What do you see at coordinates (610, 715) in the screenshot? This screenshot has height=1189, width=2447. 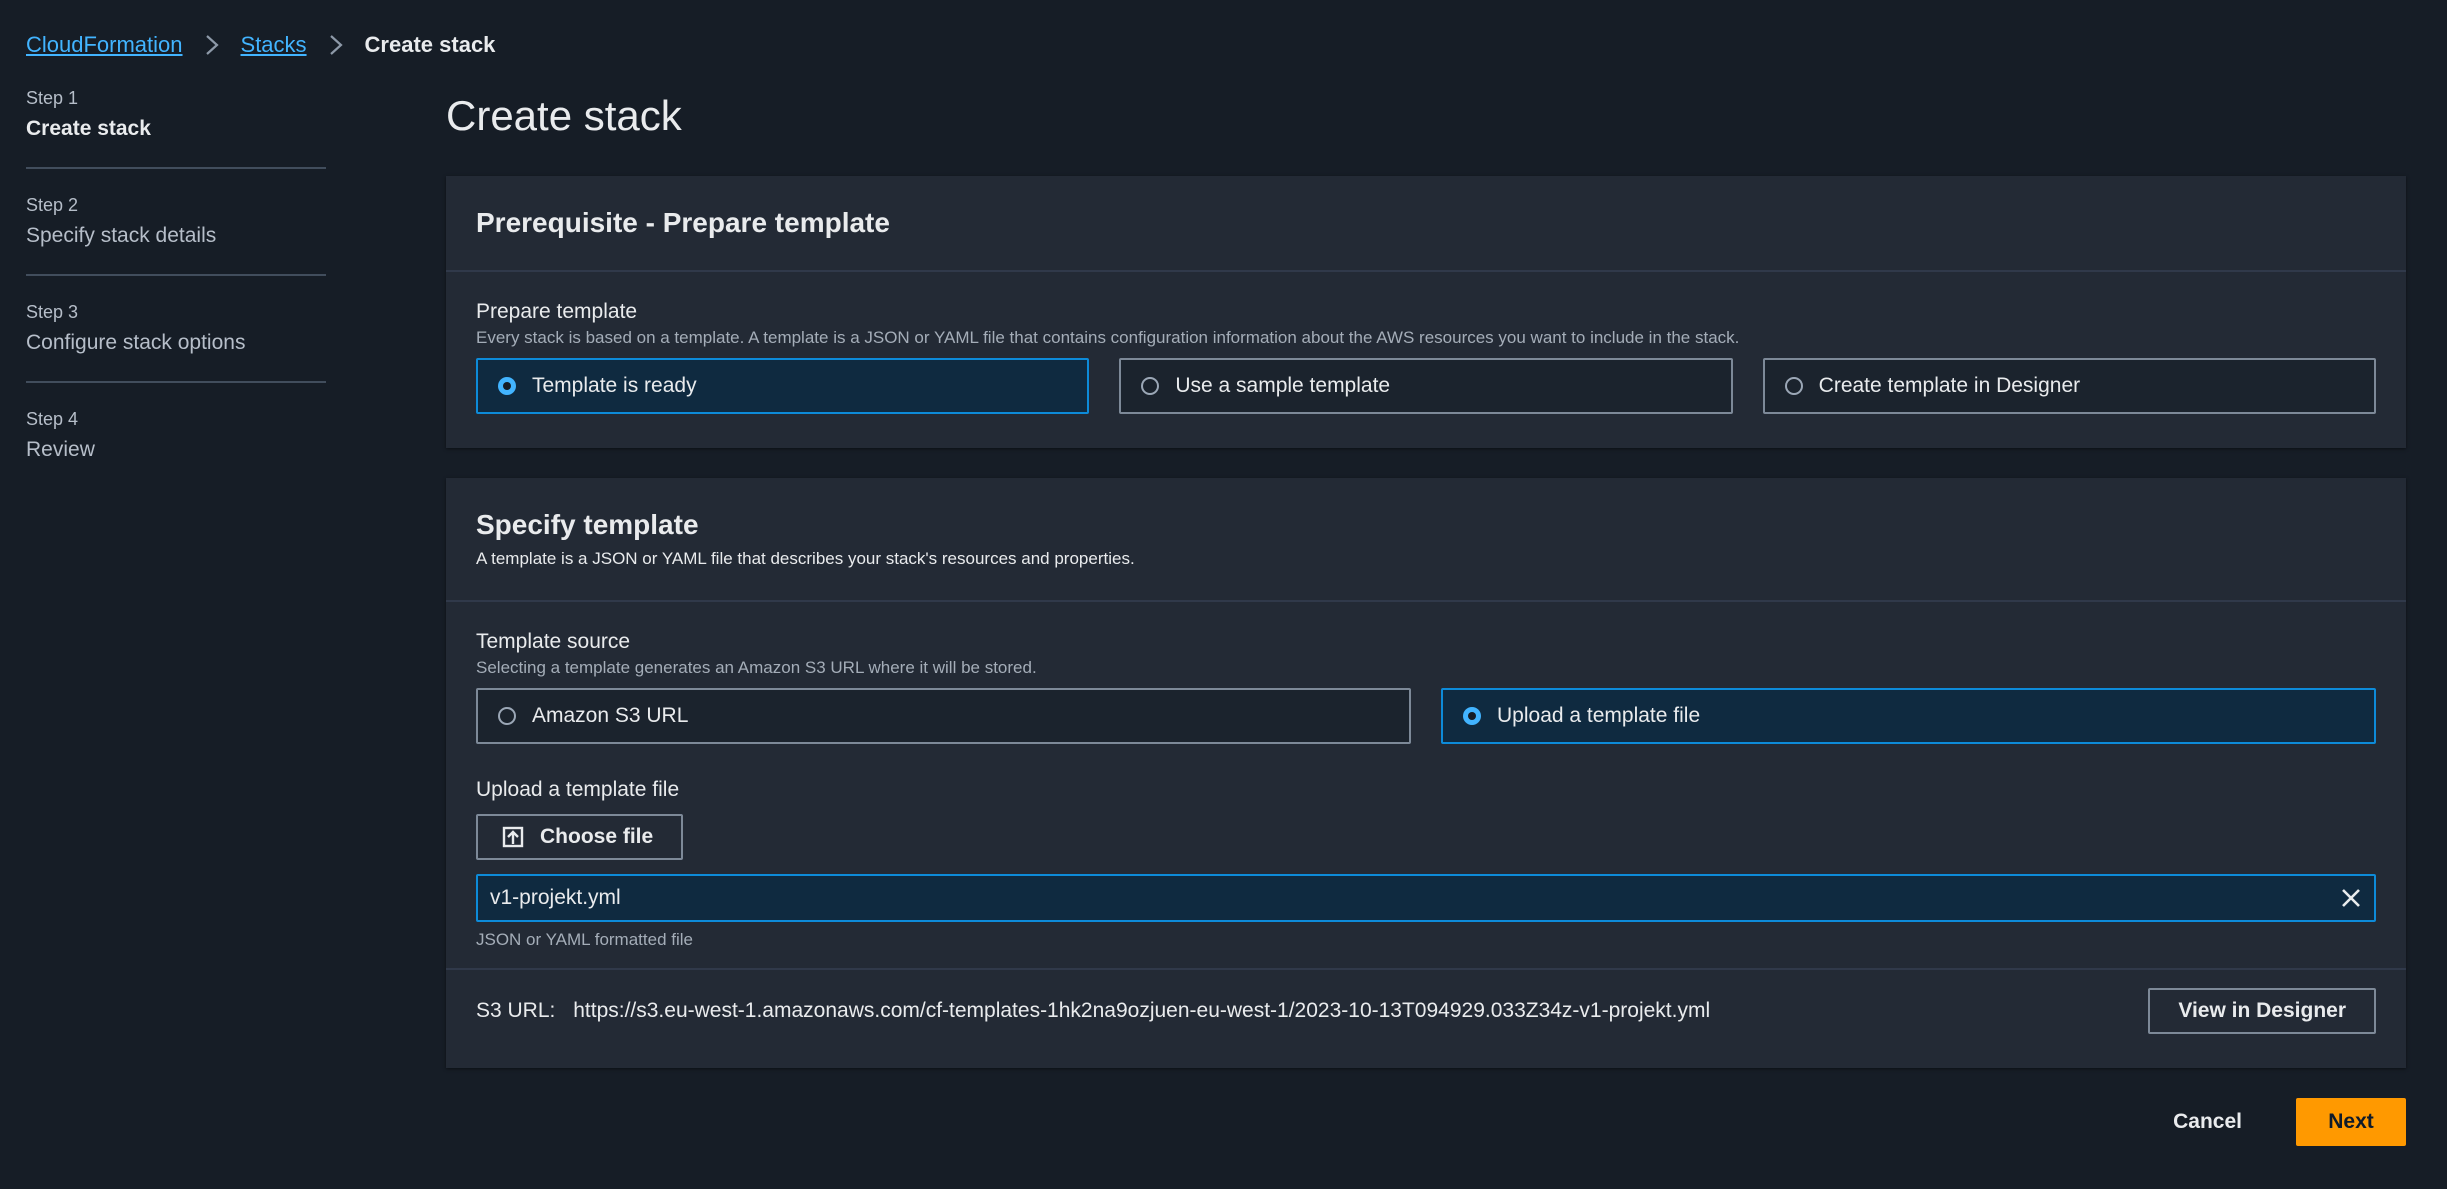 I see `option-label: Amazon S3 URL` at bounding box center [610, 715].